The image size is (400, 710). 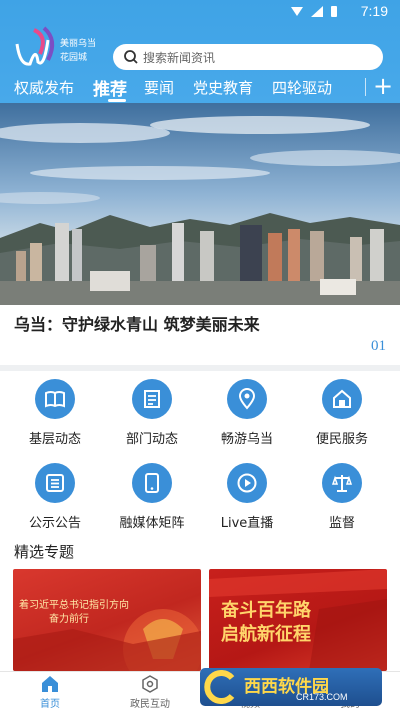 What do you see at coordinates (200, 335) in the screenshot?
I see `banner-caption: 乌当：守护绿水青山 筑梦美丽未来 01` at bounding box center [200, 335].